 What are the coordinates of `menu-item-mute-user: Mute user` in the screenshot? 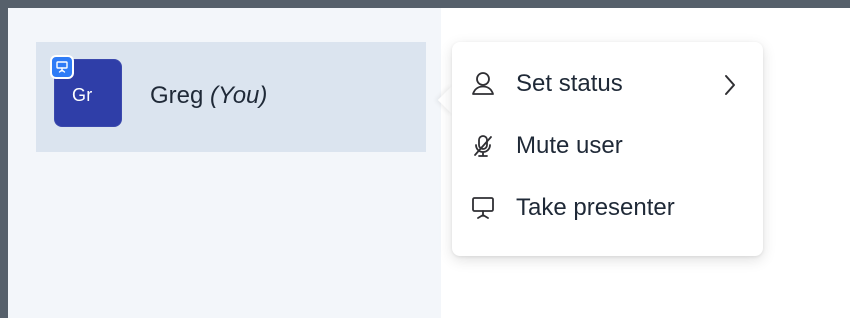 It's located at (607, 147).